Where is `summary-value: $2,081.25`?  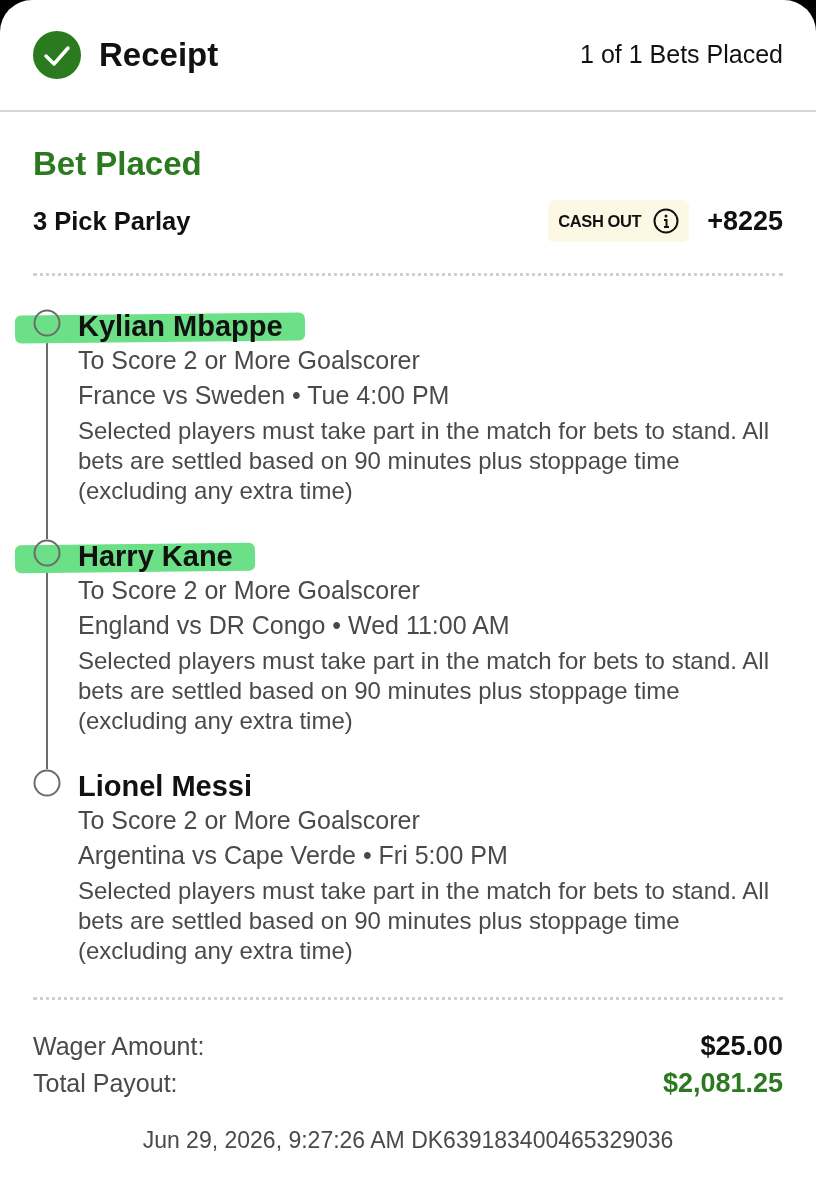
summary-value: $2,081.25 is located at coordinates (722, 1084).